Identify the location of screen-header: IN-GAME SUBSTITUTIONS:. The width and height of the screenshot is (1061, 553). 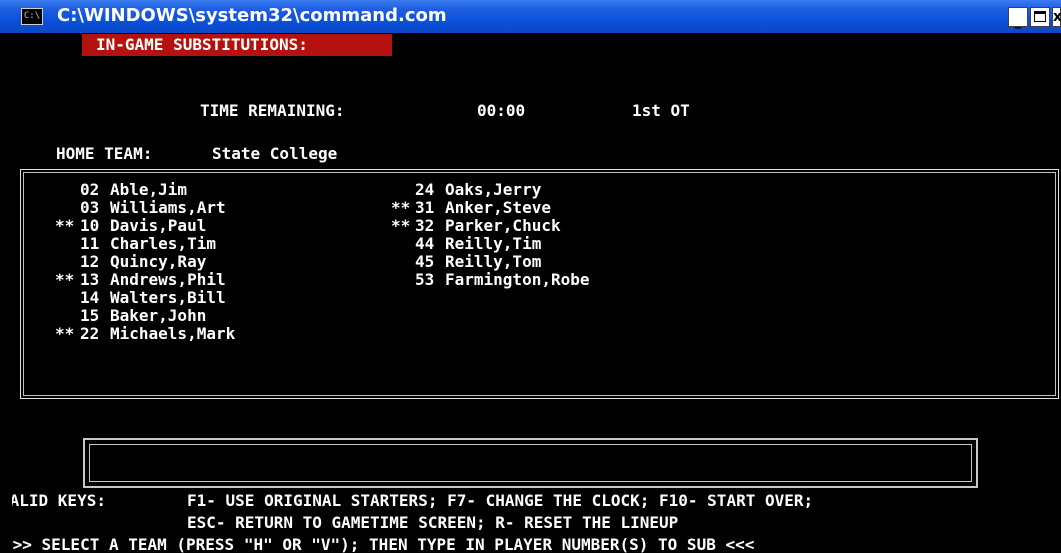
(202, 44).